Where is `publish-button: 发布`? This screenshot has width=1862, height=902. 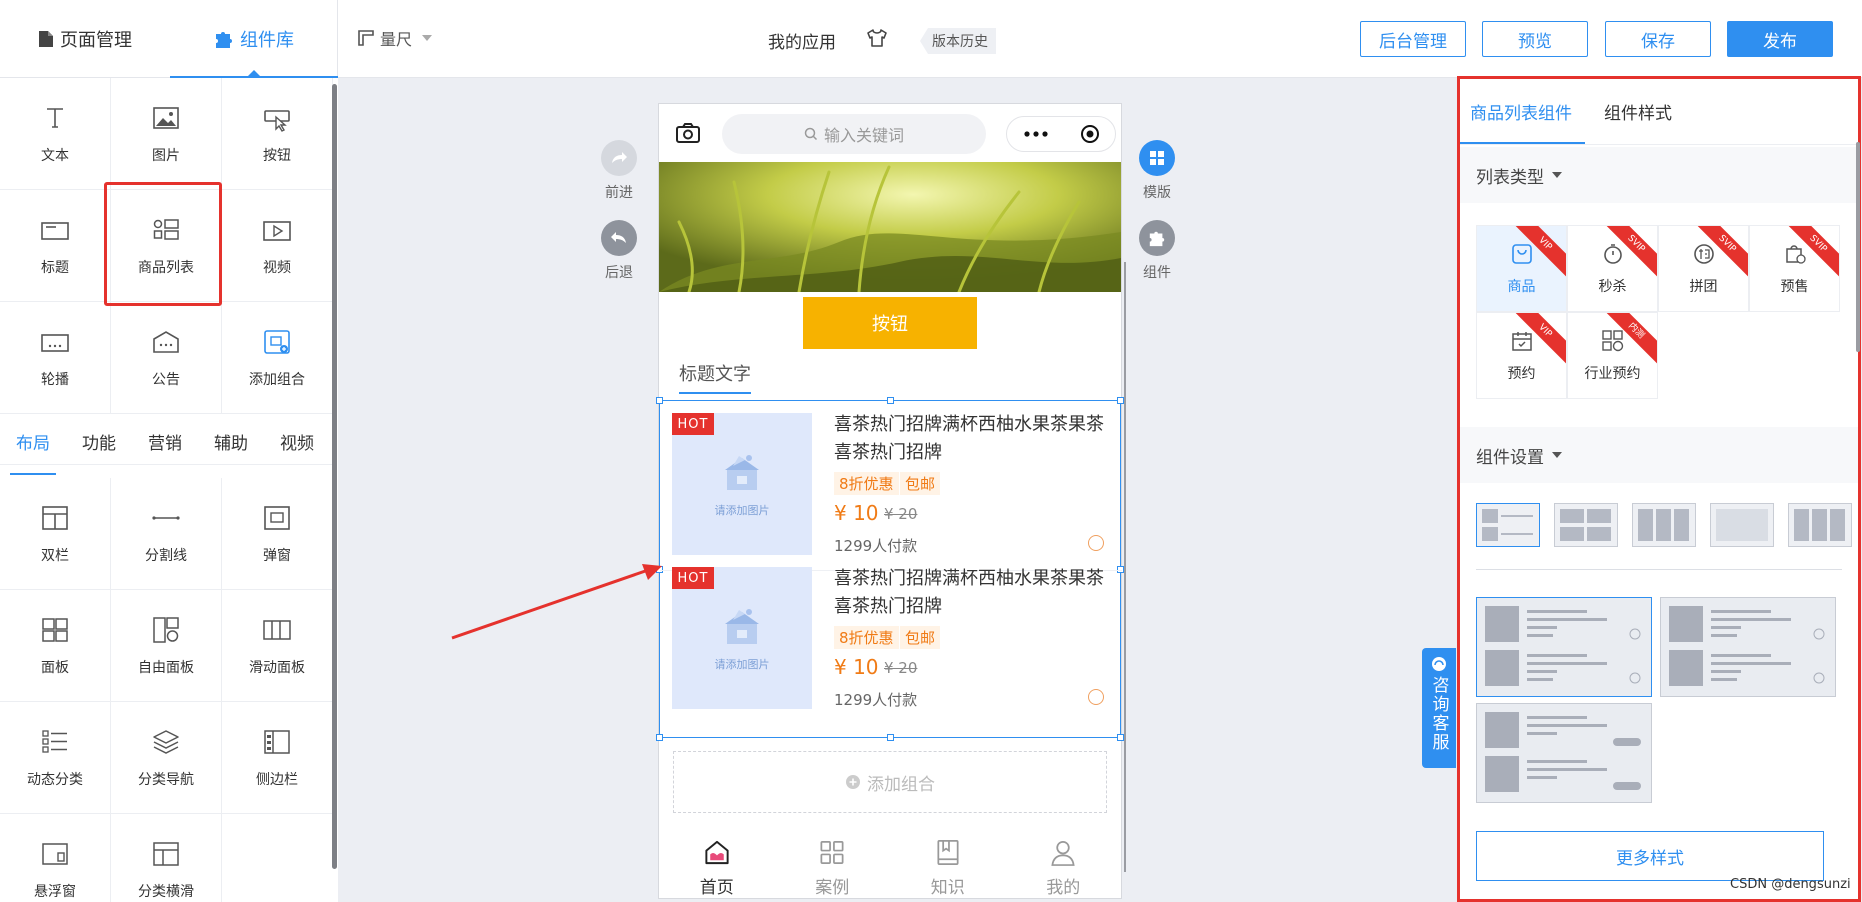
publish-button: 发布 is located at coordinates (1780, 39).